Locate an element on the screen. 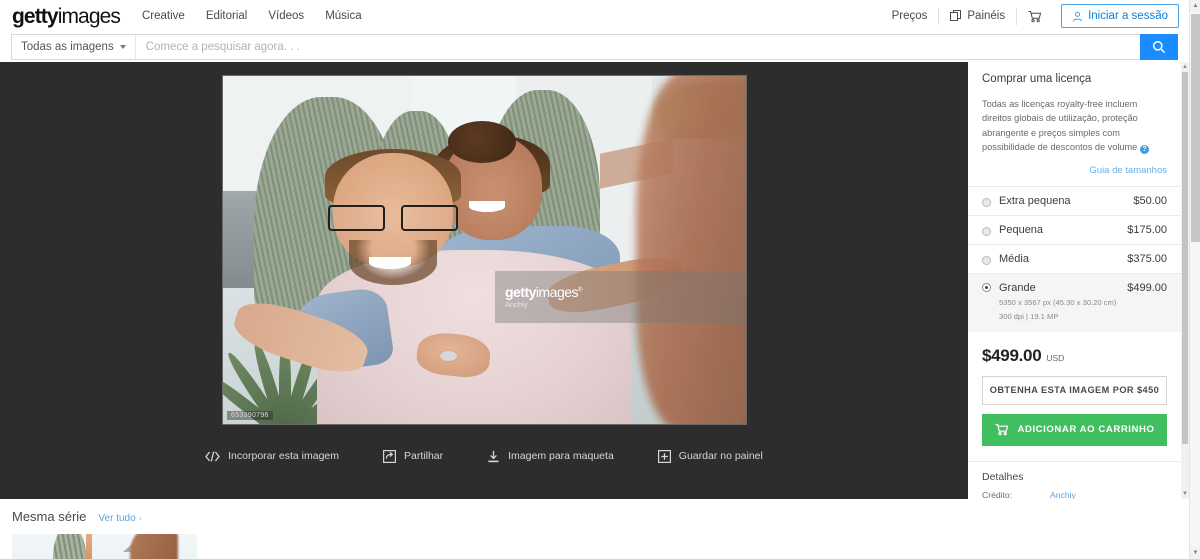  detail-row-credit: Crédito: Anchiy is located at coordinates (1074, 494).